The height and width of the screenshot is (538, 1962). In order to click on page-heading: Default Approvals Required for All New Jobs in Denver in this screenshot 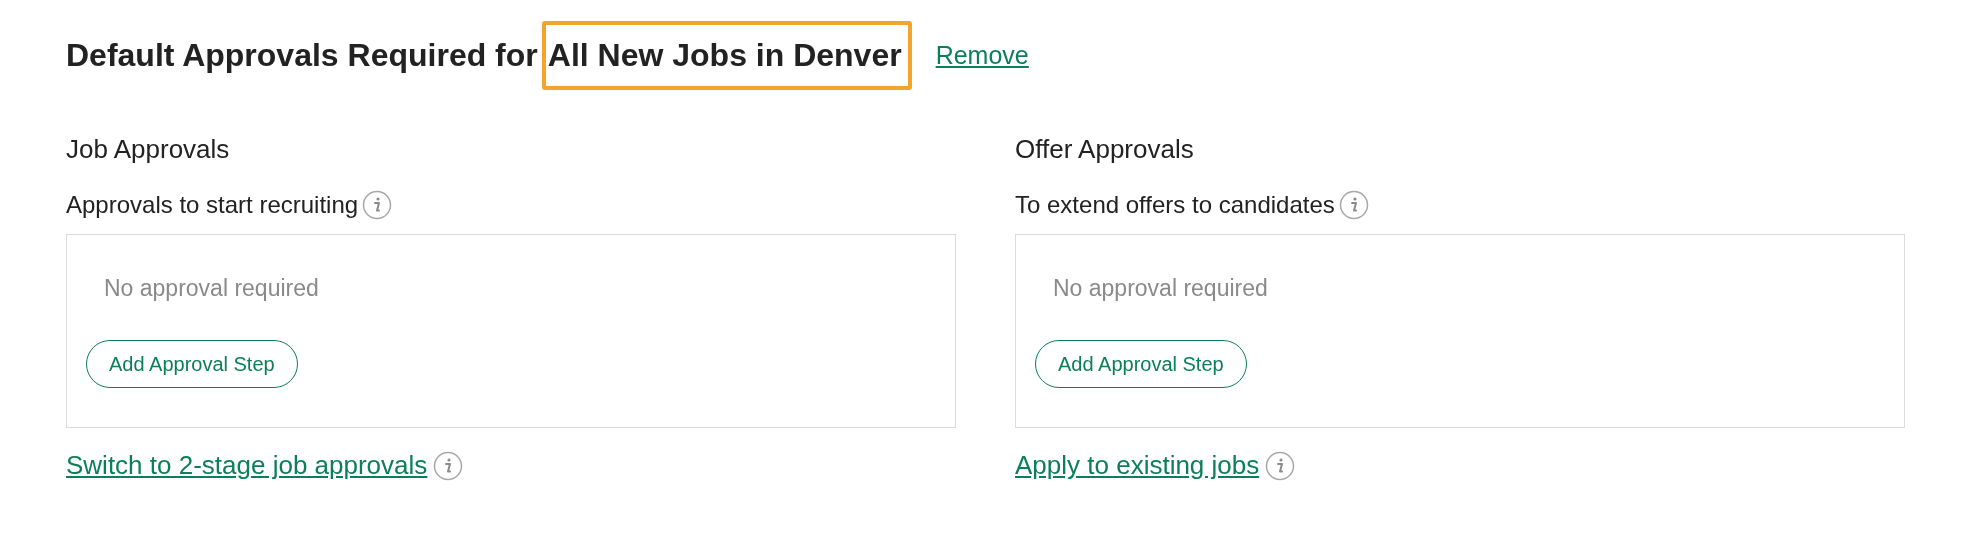, I will do `click(489, 55)`.